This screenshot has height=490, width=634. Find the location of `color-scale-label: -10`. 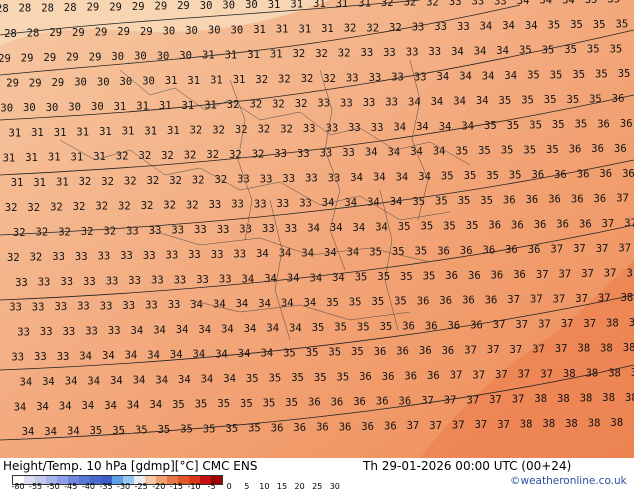

color-scale-label: -10 is located at coordinates (194, 486).